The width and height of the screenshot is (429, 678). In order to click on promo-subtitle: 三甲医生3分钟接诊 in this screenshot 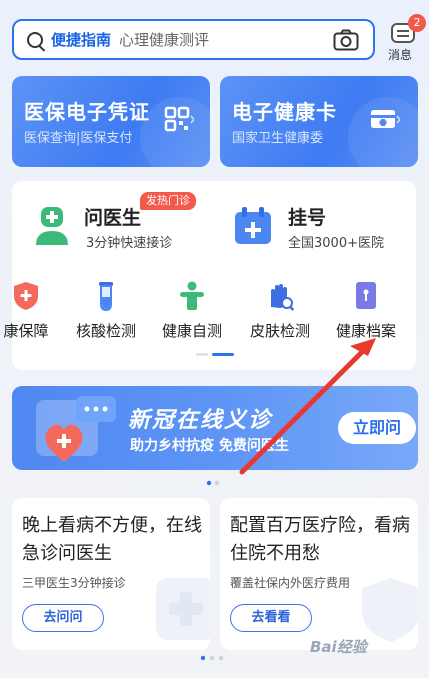, I will do `click(74, 583)`.